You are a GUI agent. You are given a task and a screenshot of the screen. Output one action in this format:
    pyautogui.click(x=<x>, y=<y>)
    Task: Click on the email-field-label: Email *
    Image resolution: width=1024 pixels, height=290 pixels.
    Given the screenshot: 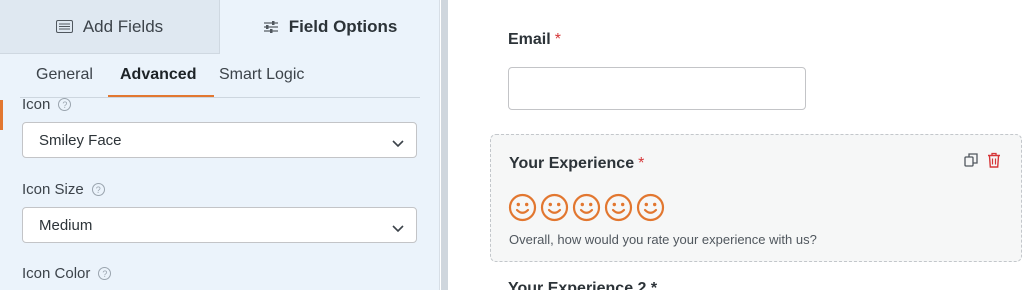 What is the action you would take?
    pyautogui.click(x=534, y=40)
    